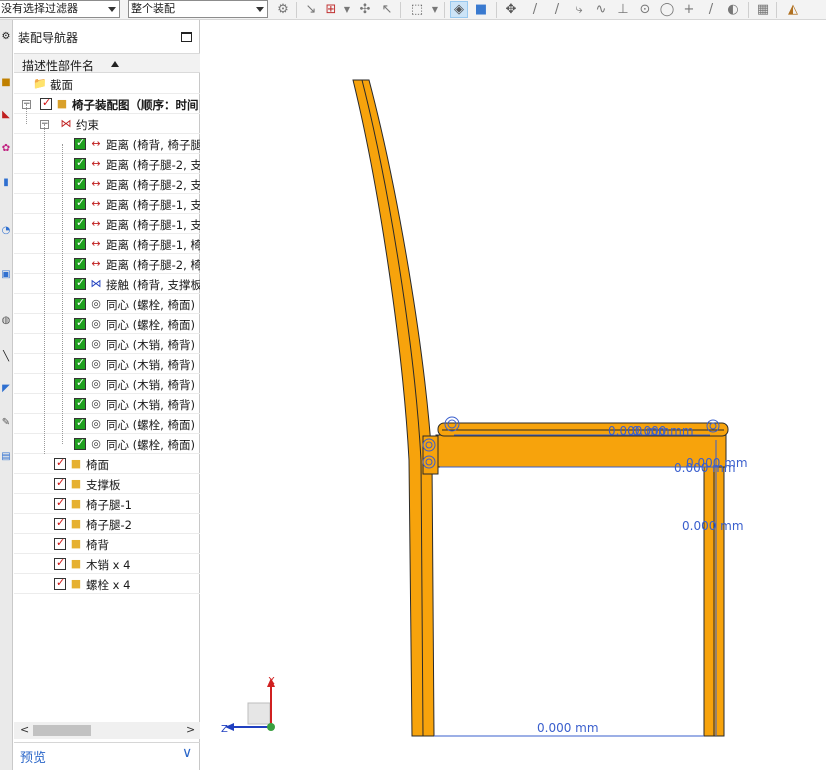 The height and width of the screenshot is (770, 826). What do you see at coordinates (107, 544) in the screenshot?
I see `tree-row: ✓ ■ 椅背` at bounding box center [107, 544].